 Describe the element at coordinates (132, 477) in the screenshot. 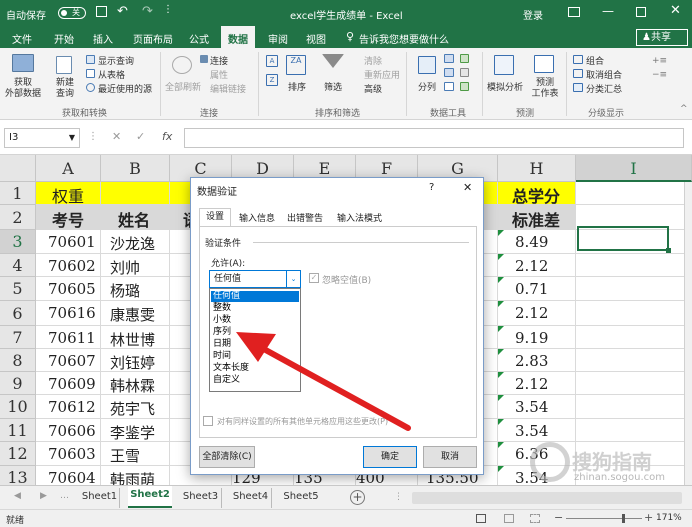

I see `cell-name: 韩雨萌` at that location.